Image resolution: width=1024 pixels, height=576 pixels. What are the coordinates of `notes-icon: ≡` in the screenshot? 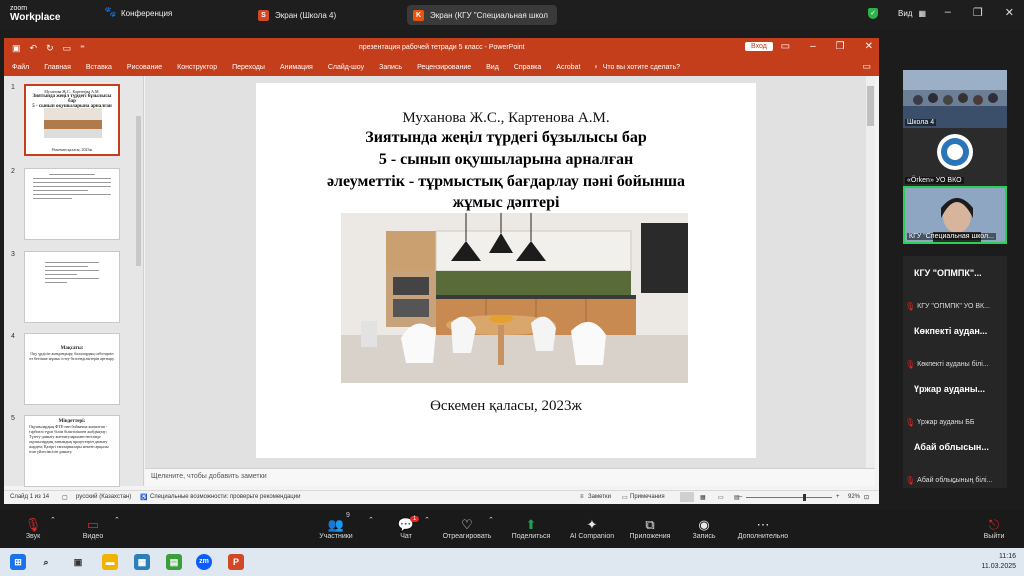 It's located at (582, 497).